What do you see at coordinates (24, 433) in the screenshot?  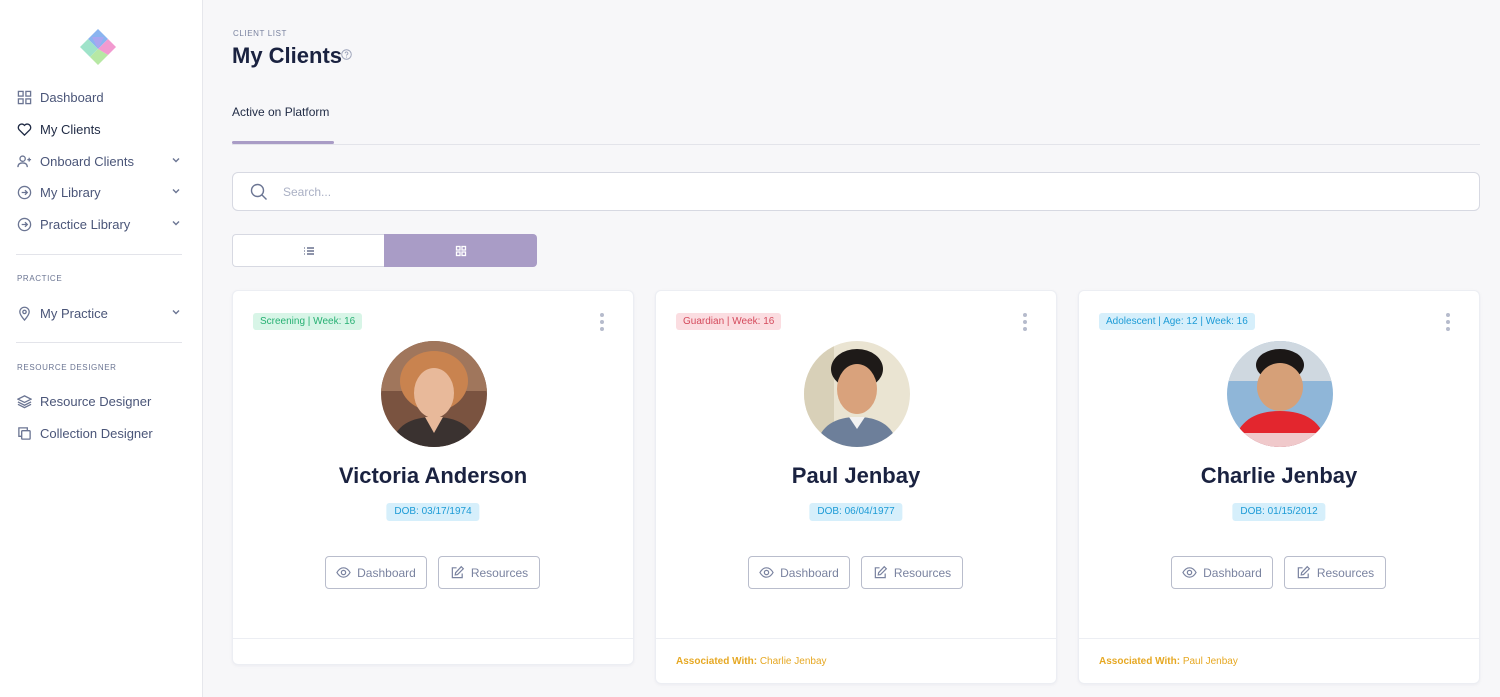 I see `copy-icon` at bounding box center [24, 433].